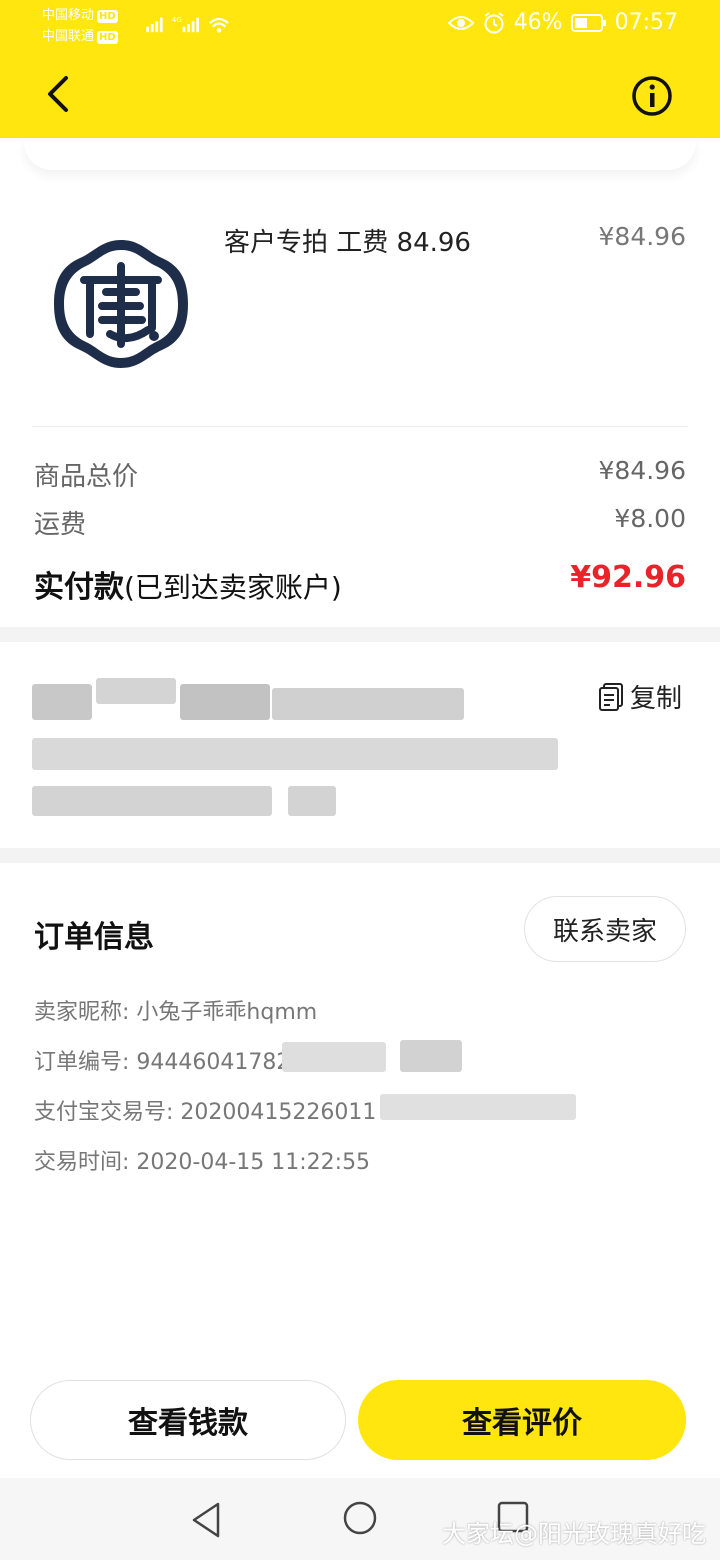 The height and width of the screenshot is (1560, 720). I want to click on svg-text: 4G, so click(177, 19).